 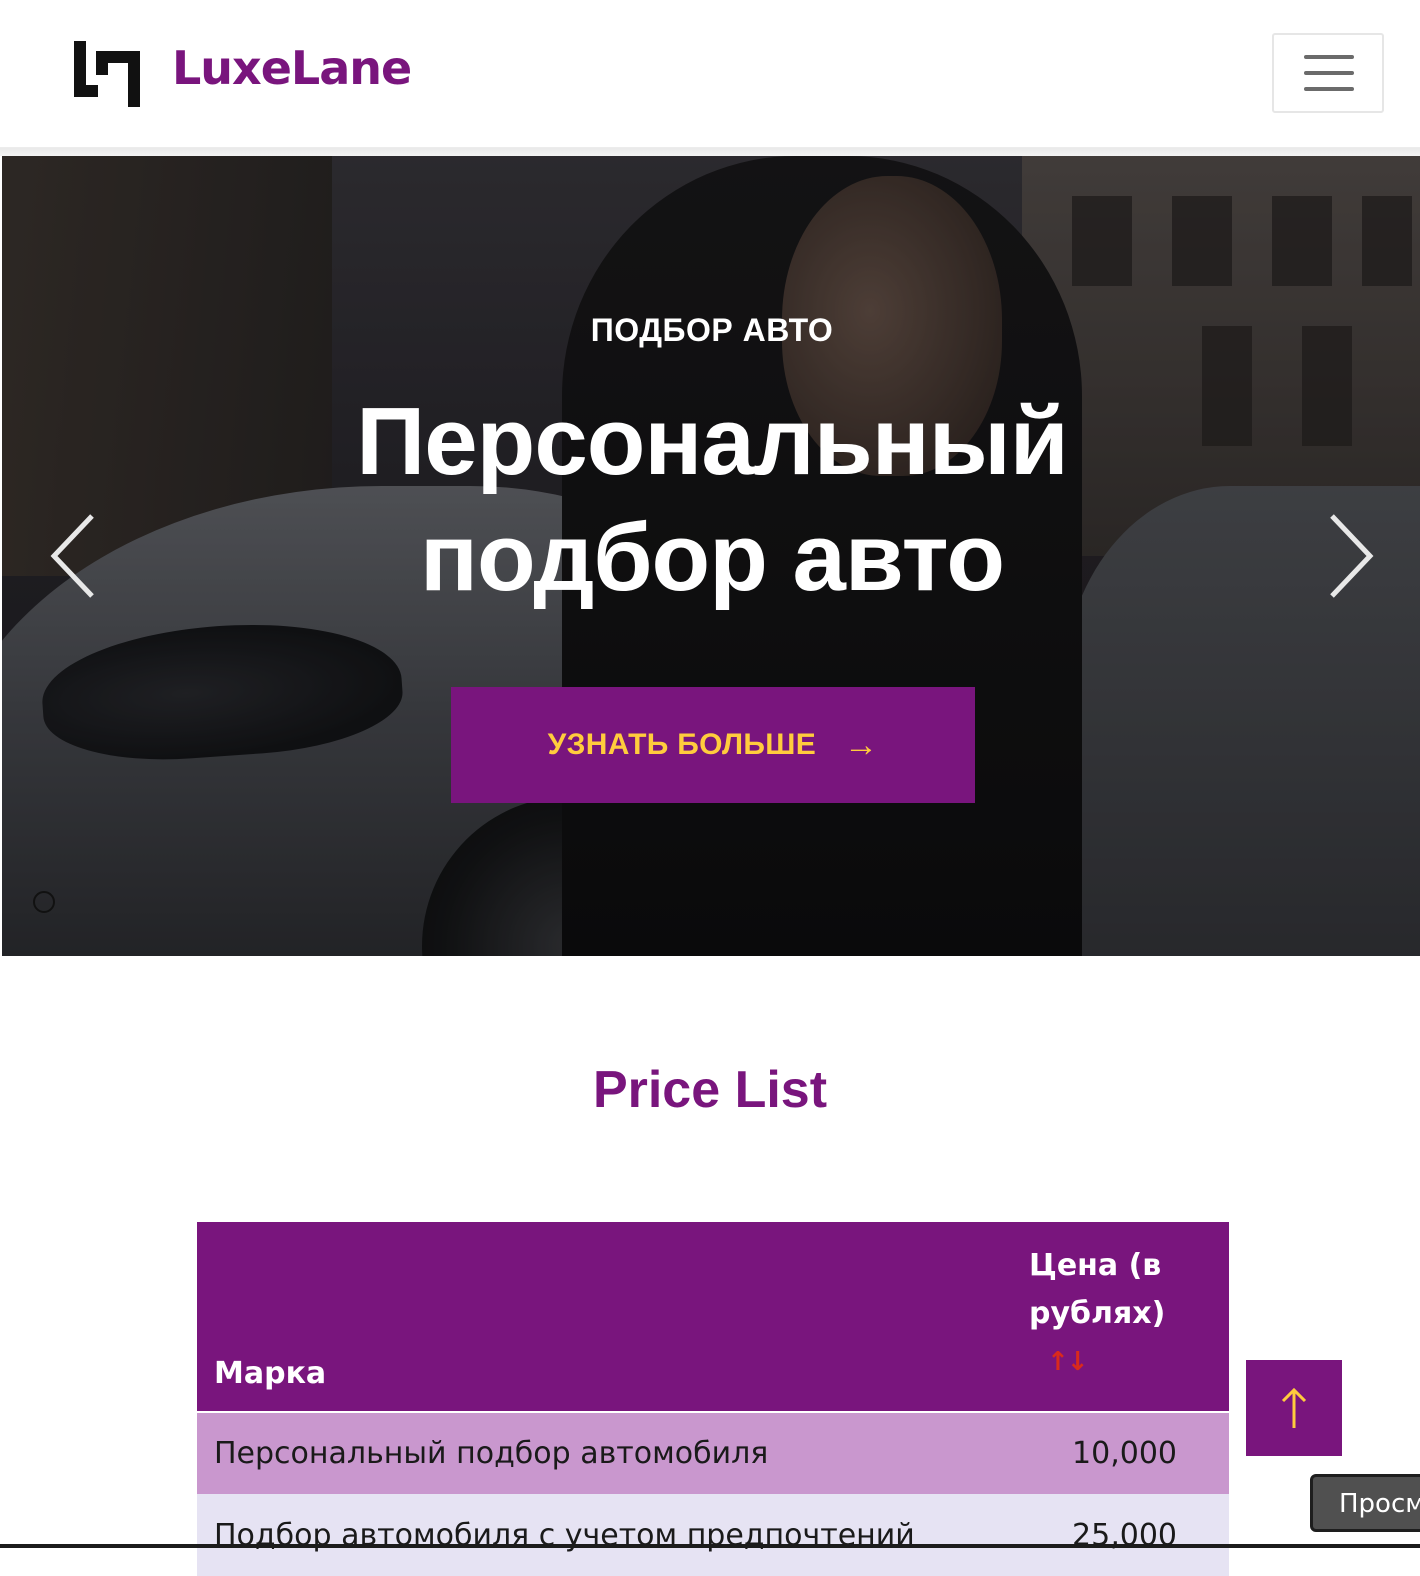 What do you see at coordinates (712, 330) in the screenshot?
I see `hero-eyebrow: ПОДБОР АВТО` at bounding box center [712, 330].